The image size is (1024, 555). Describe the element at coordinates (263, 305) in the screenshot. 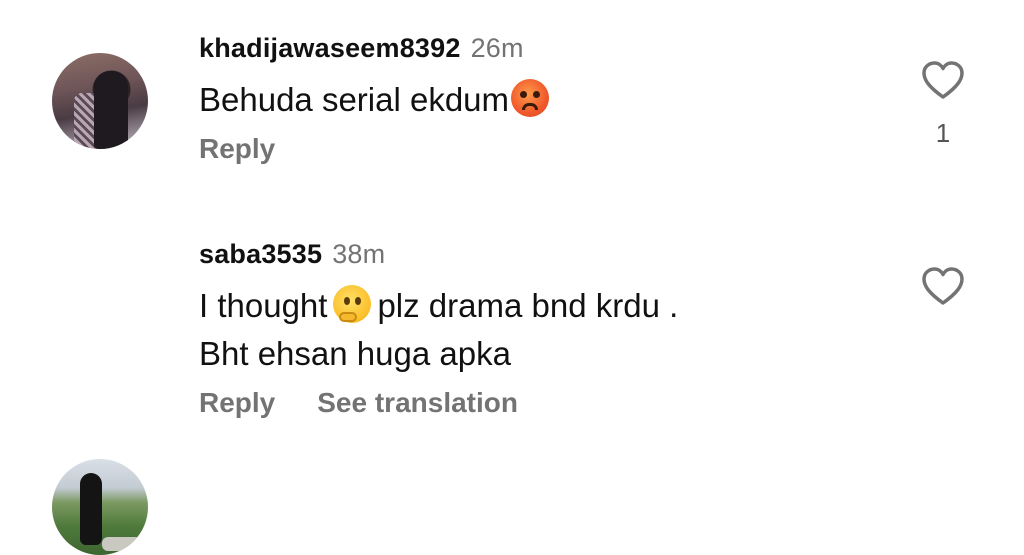

I see `comment-text-body: I thought` at that location.